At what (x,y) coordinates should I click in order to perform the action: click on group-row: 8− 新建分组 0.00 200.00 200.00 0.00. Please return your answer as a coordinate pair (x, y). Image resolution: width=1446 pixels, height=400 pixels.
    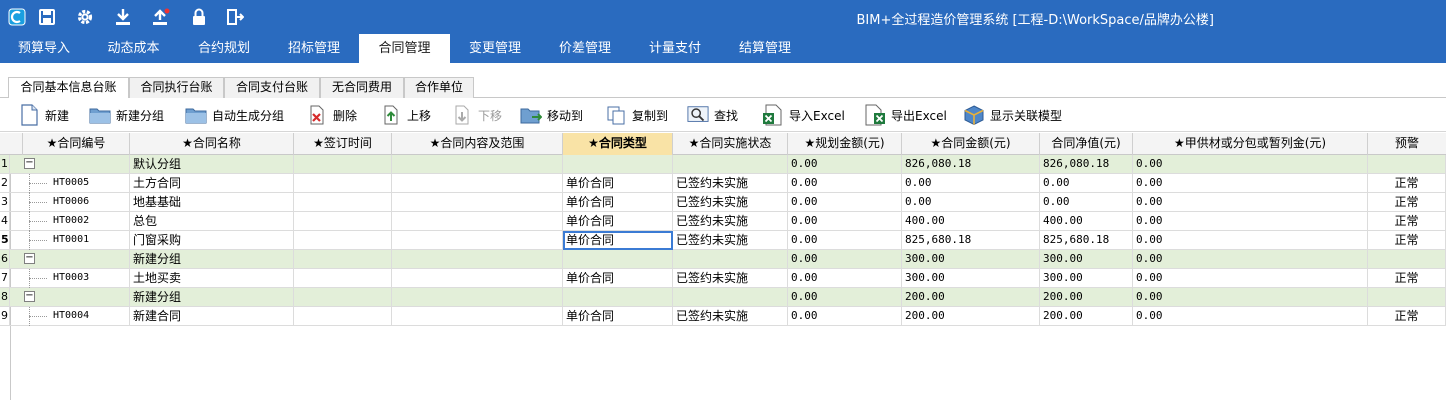
    Looking at the image, I should click on (723, 297).